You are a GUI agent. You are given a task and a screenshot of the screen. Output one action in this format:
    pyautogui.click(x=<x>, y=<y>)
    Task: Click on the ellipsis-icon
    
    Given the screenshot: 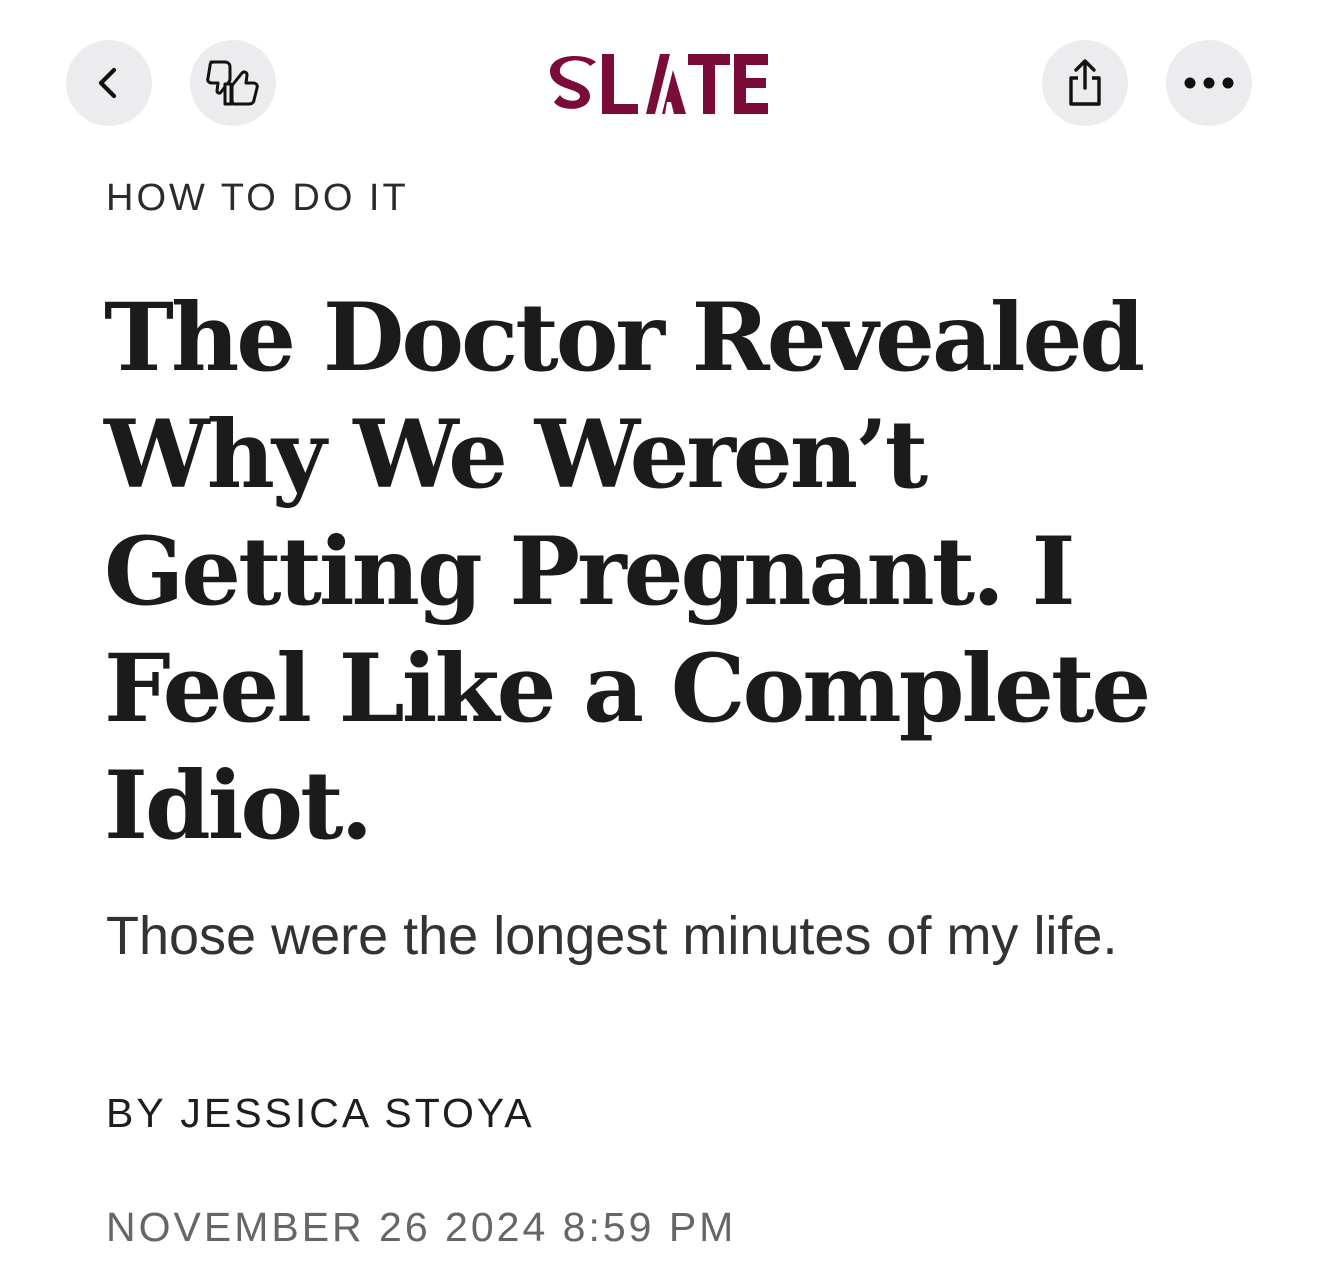 What is the action you would take?
    pyautogui.click(x=1209, y=83)
    